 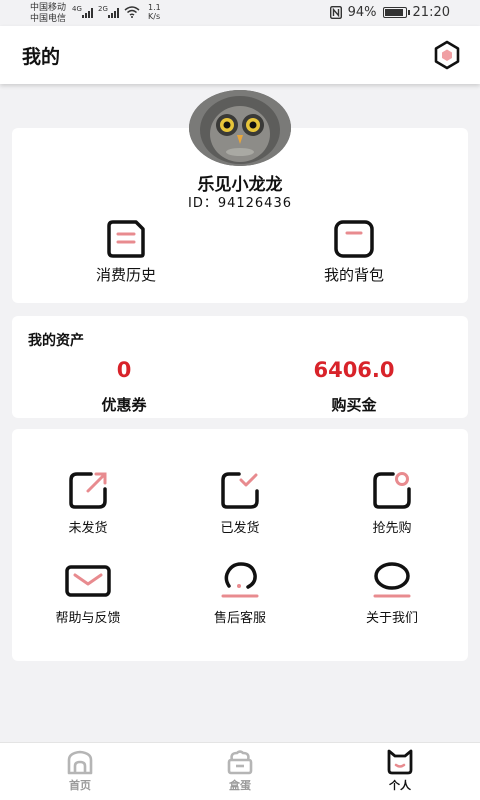 I want to click on purchase-credit-value: 6406.0, so click(x=354, y=370).